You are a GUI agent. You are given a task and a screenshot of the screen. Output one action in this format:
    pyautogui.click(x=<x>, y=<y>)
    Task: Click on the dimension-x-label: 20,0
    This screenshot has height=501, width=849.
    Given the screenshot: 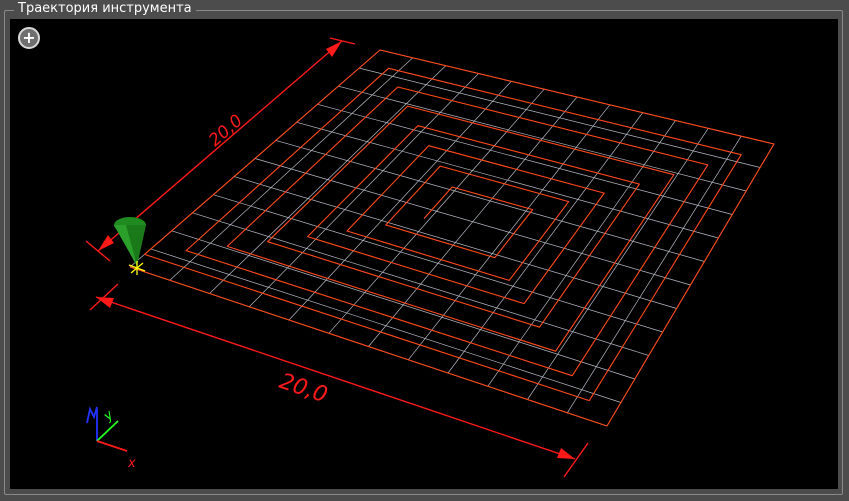 What is the action you would take?
    pyautogui.click(x=303, y=388)
    